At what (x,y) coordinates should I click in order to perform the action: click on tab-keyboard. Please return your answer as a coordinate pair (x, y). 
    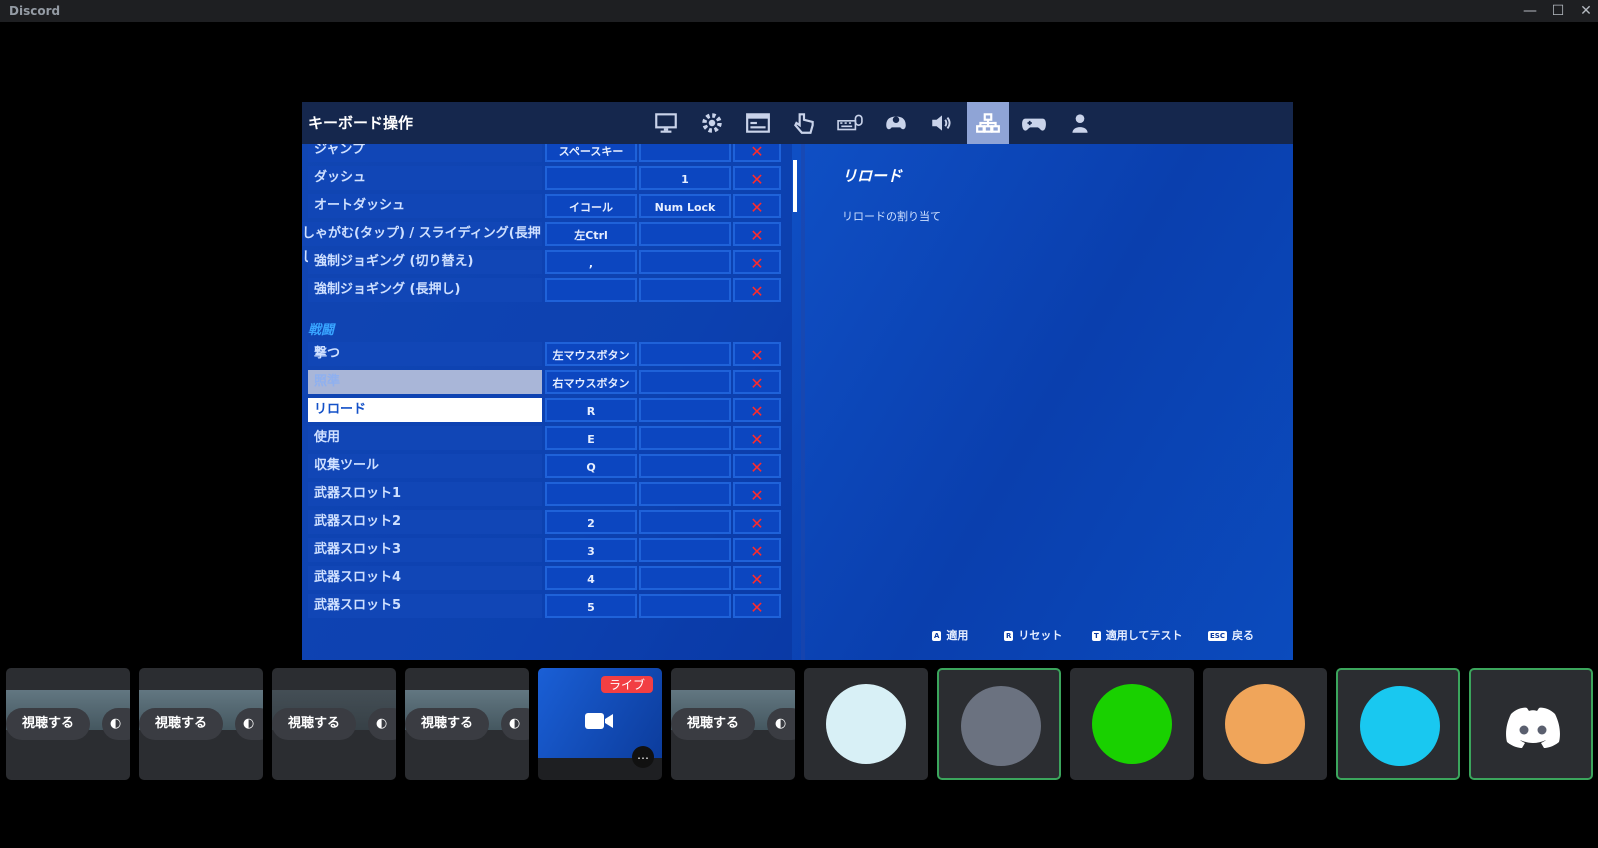
    Looking at the image, I should click on (850, 123).